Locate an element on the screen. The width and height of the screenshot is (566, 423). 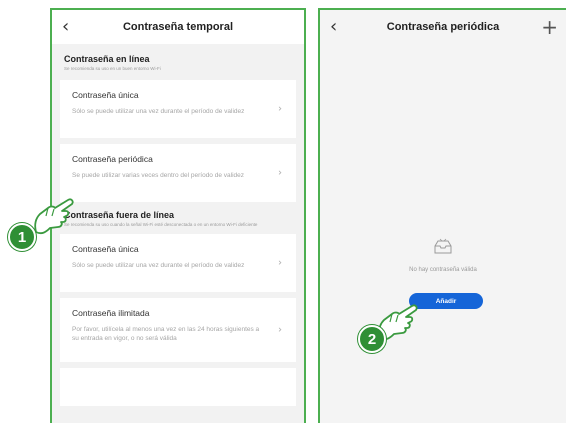
page-title: Contraseña periódica is located at coordinates (443, 27).